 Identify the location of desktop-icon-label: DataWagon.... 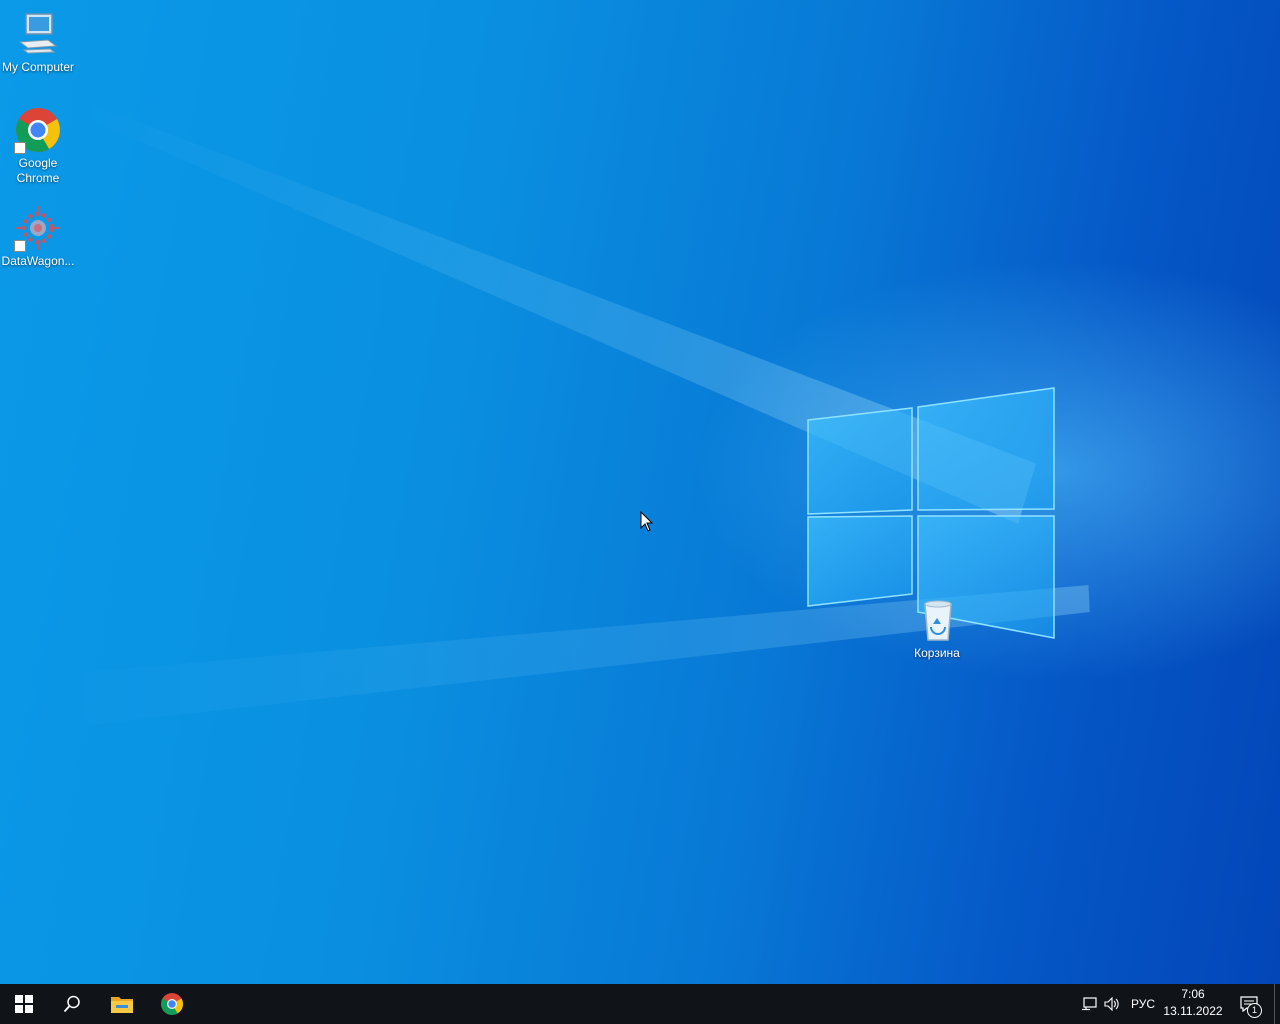
(38, 261).